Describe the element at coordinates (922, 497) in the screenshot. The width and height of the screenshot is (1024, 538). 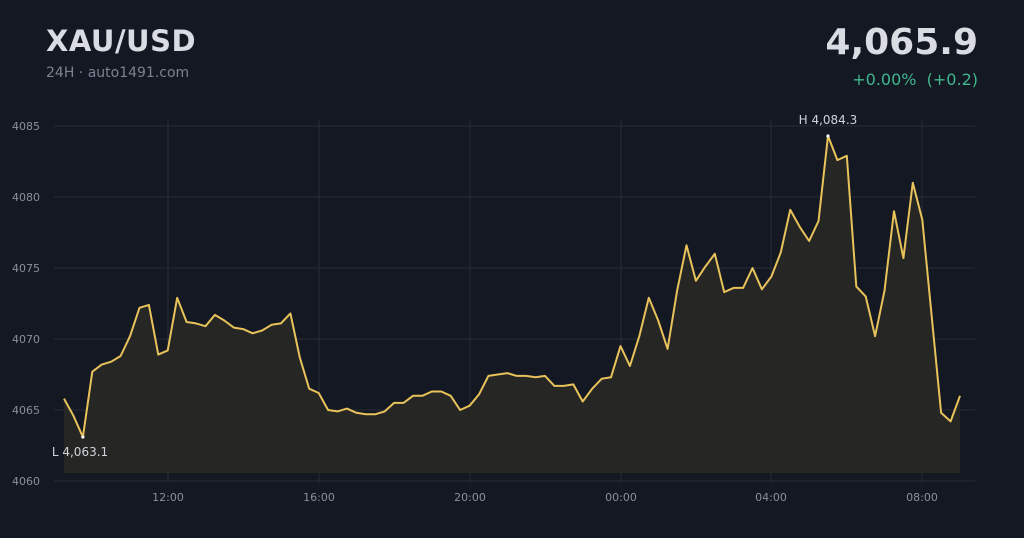
I see `x-tick-label: 08:00` at that location.